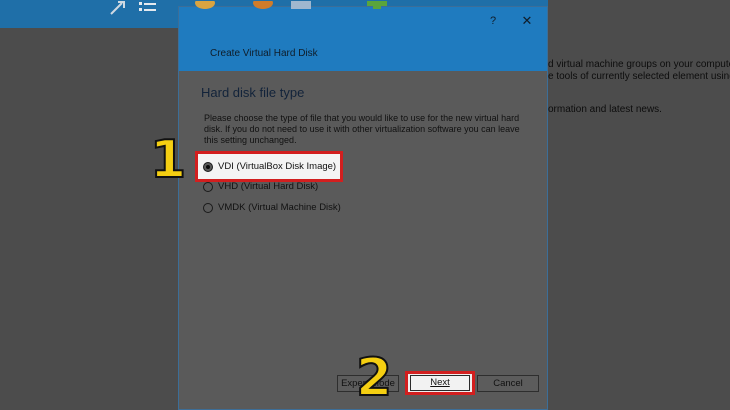 The height and width of the screenshot is (410, 730). Describe the element at coordinates (264, 53) in the screenshot. I see `dialog-title: Create Virtual Hard Disk` at that location.